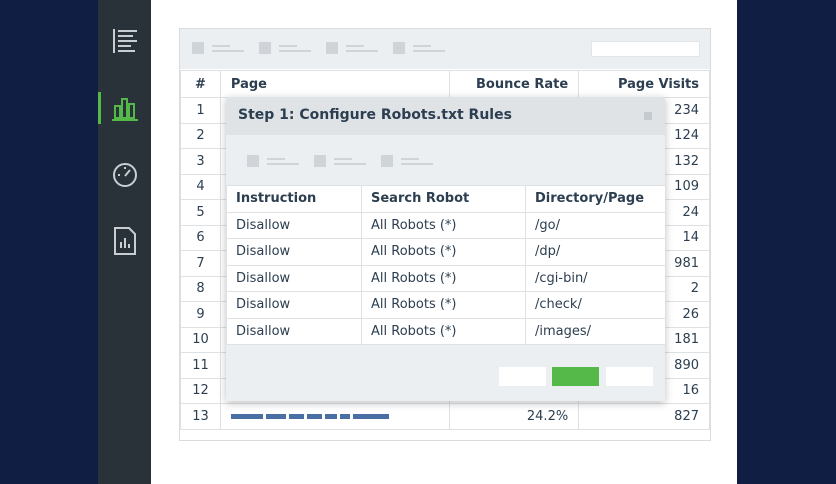 This screenshot has width=836, height=484. Describe the element at coordinates (514, 84) in the screenshot. I see `header-bounce-rate: Bounce Rate` at that location.